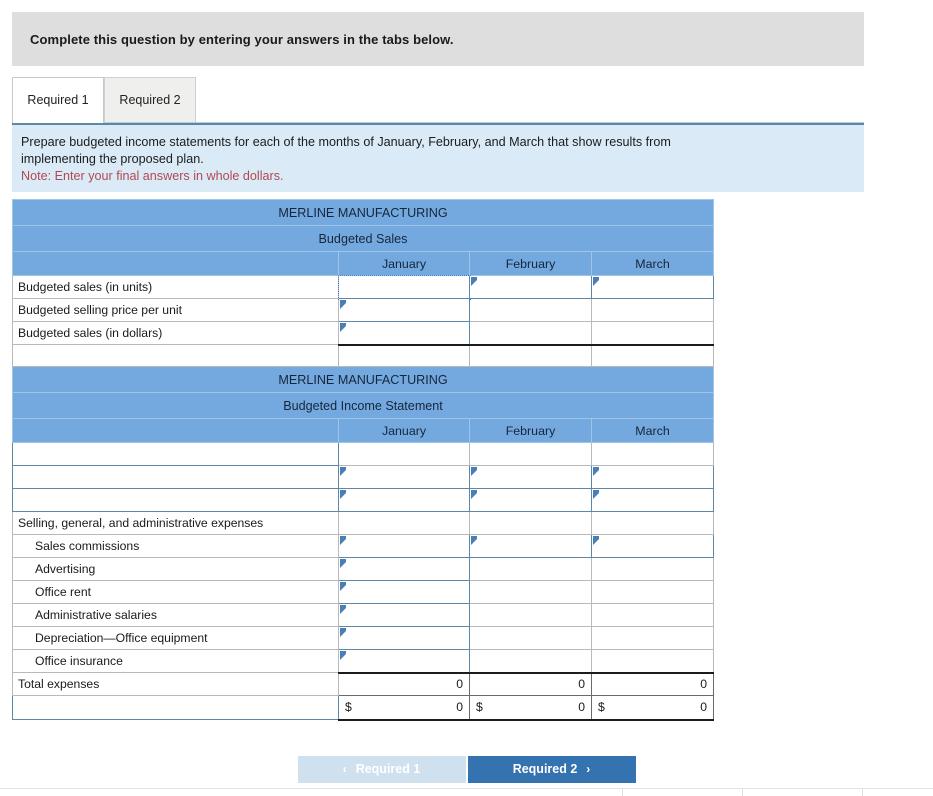 The image size is (933, 796). I want to click on input-budgeted-selling-price-january, so click(404, 310).